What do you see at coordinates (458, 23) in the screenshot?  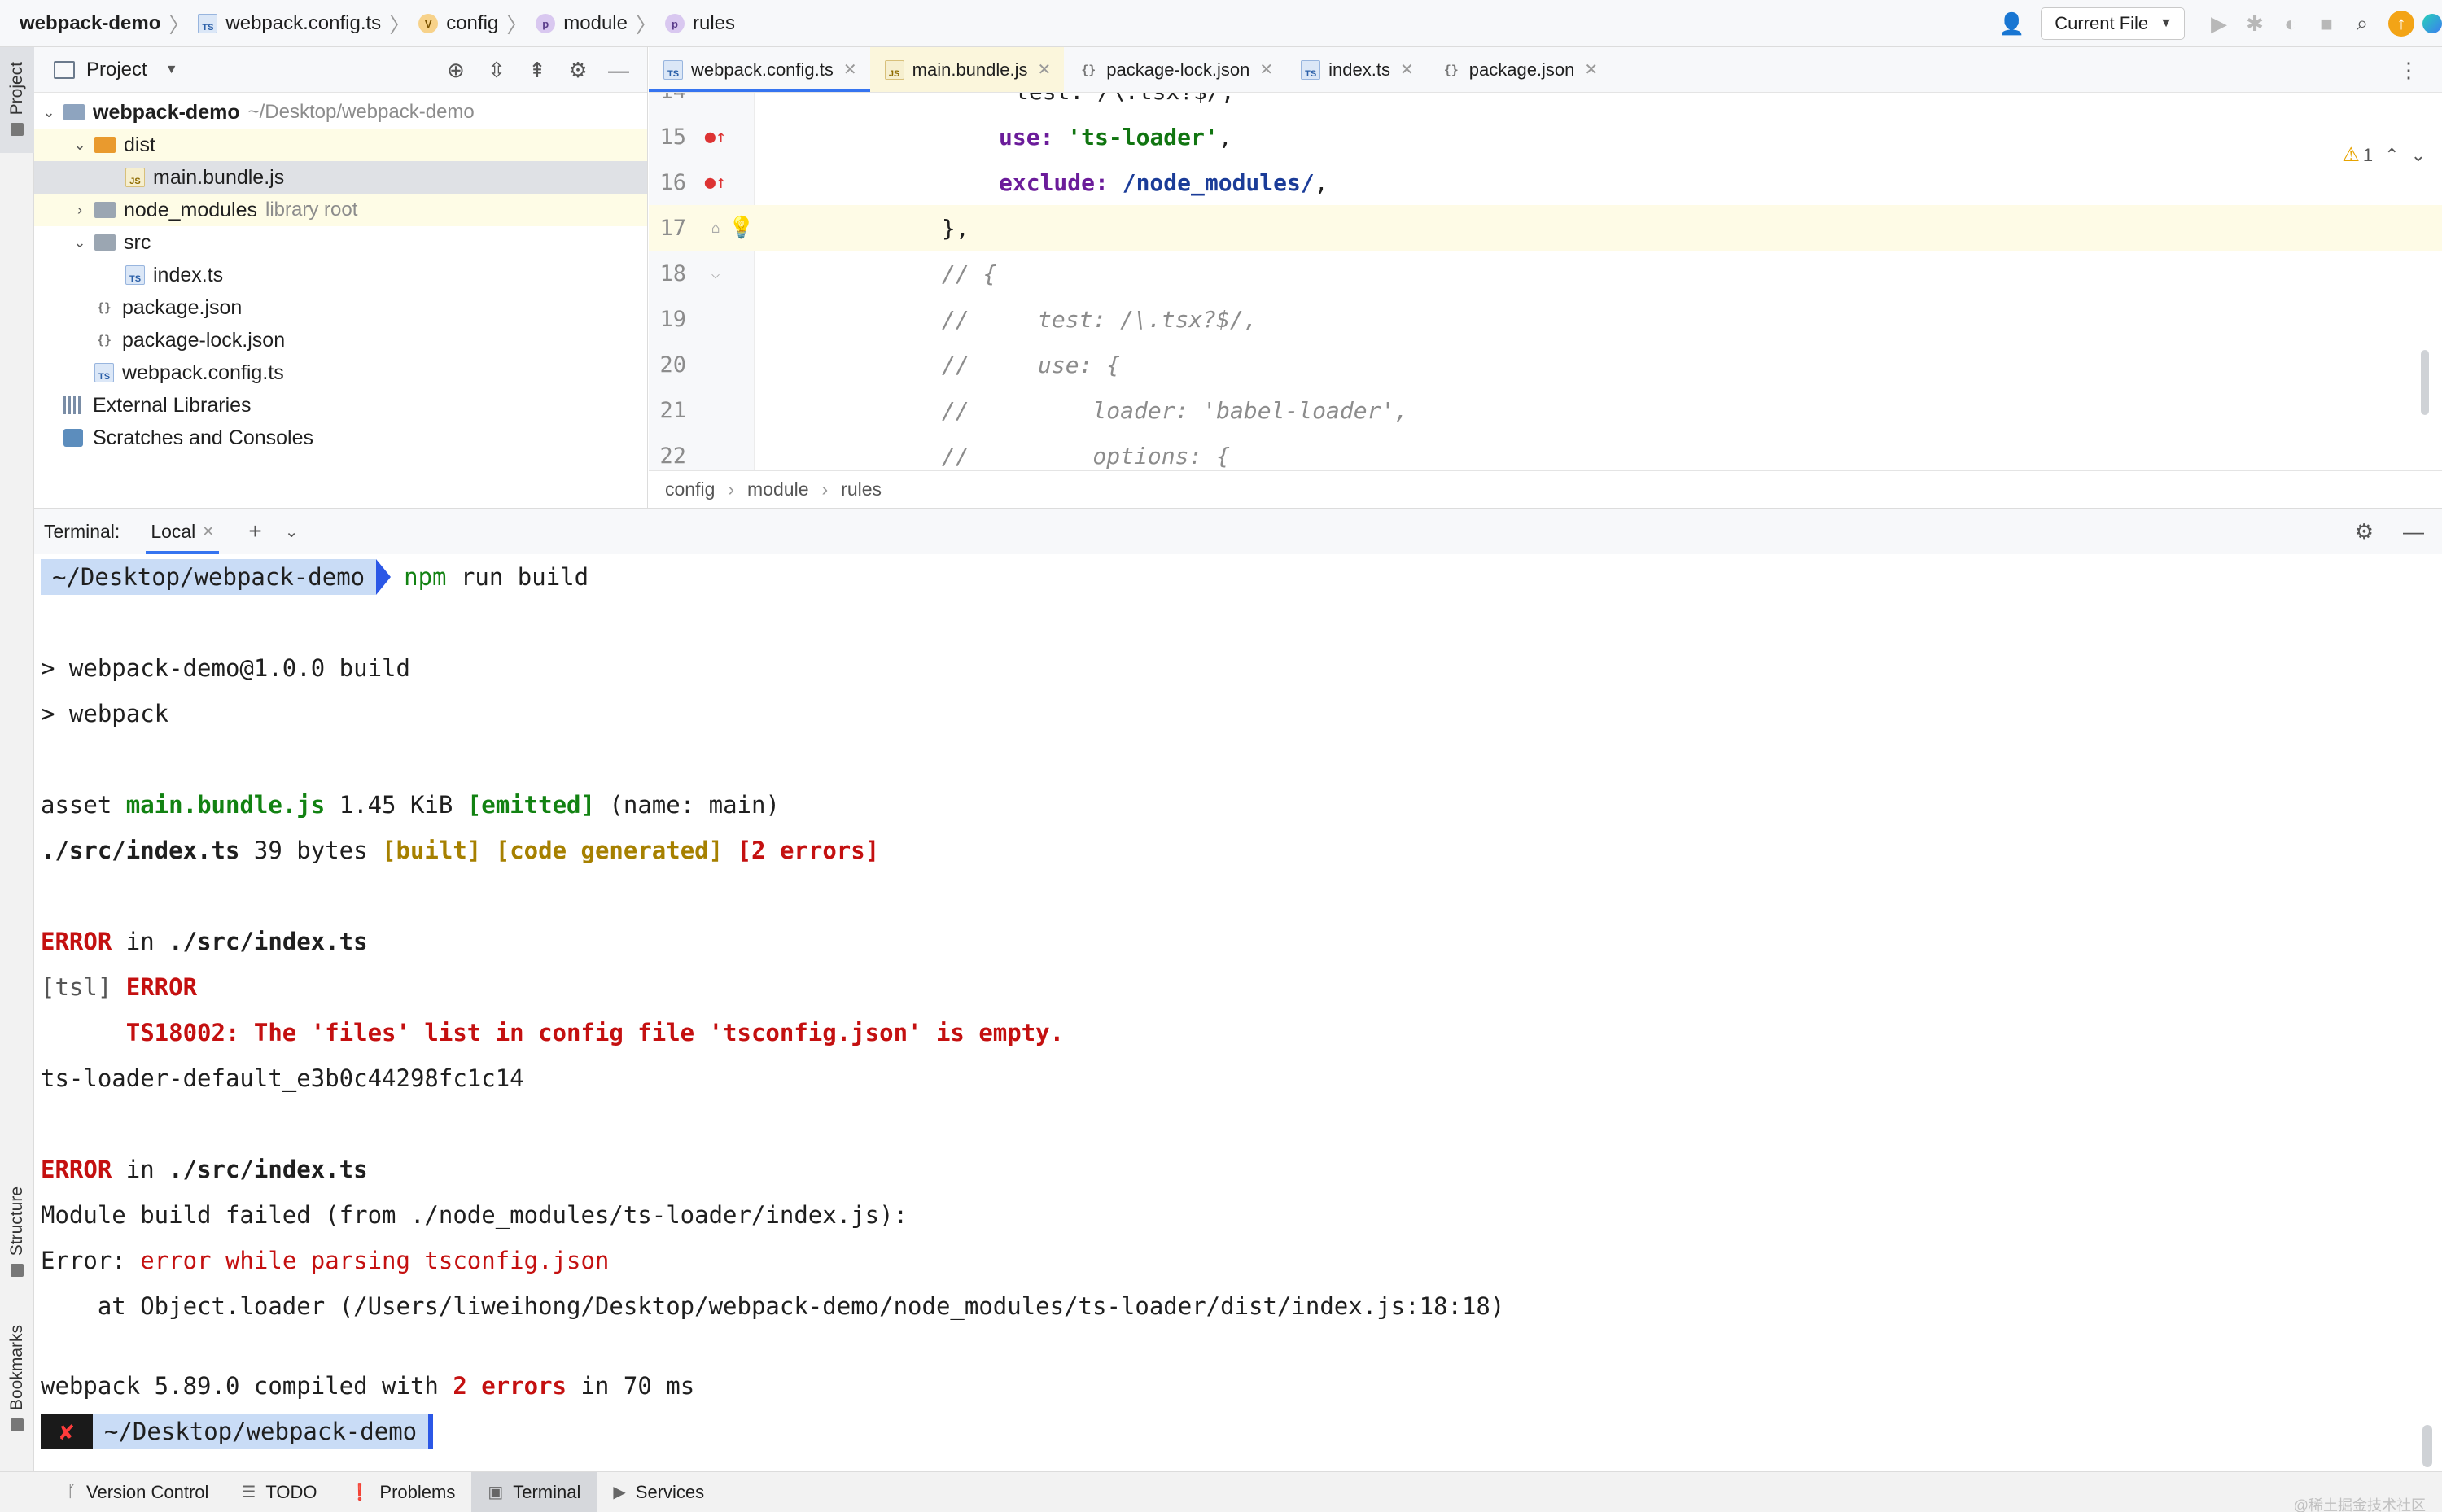 I see `nav-crumb-config: Vconfig` at bounding box center [458, 23].